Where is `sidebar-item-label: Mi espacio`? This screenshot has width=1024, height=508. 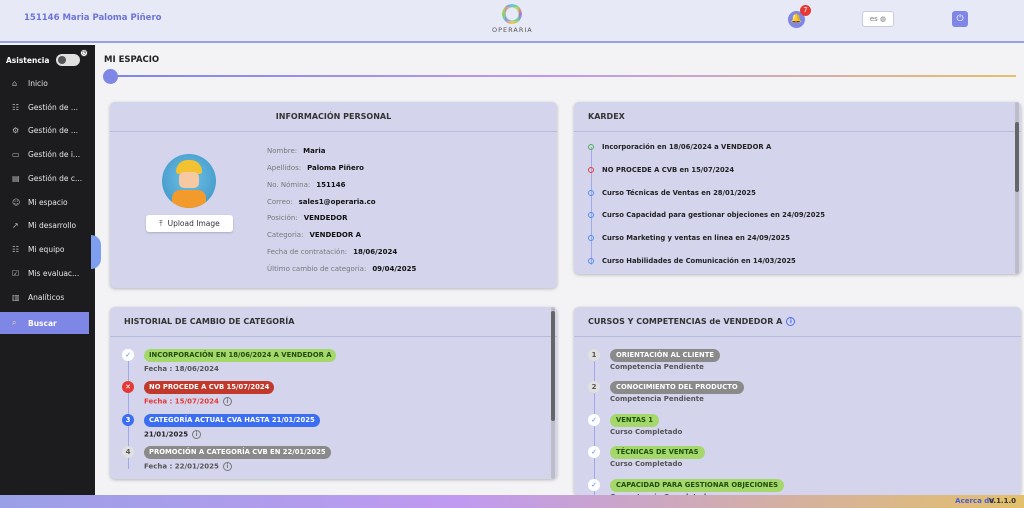 sidebar-item-label: Mi espacio is located at coordinates (48, 202).